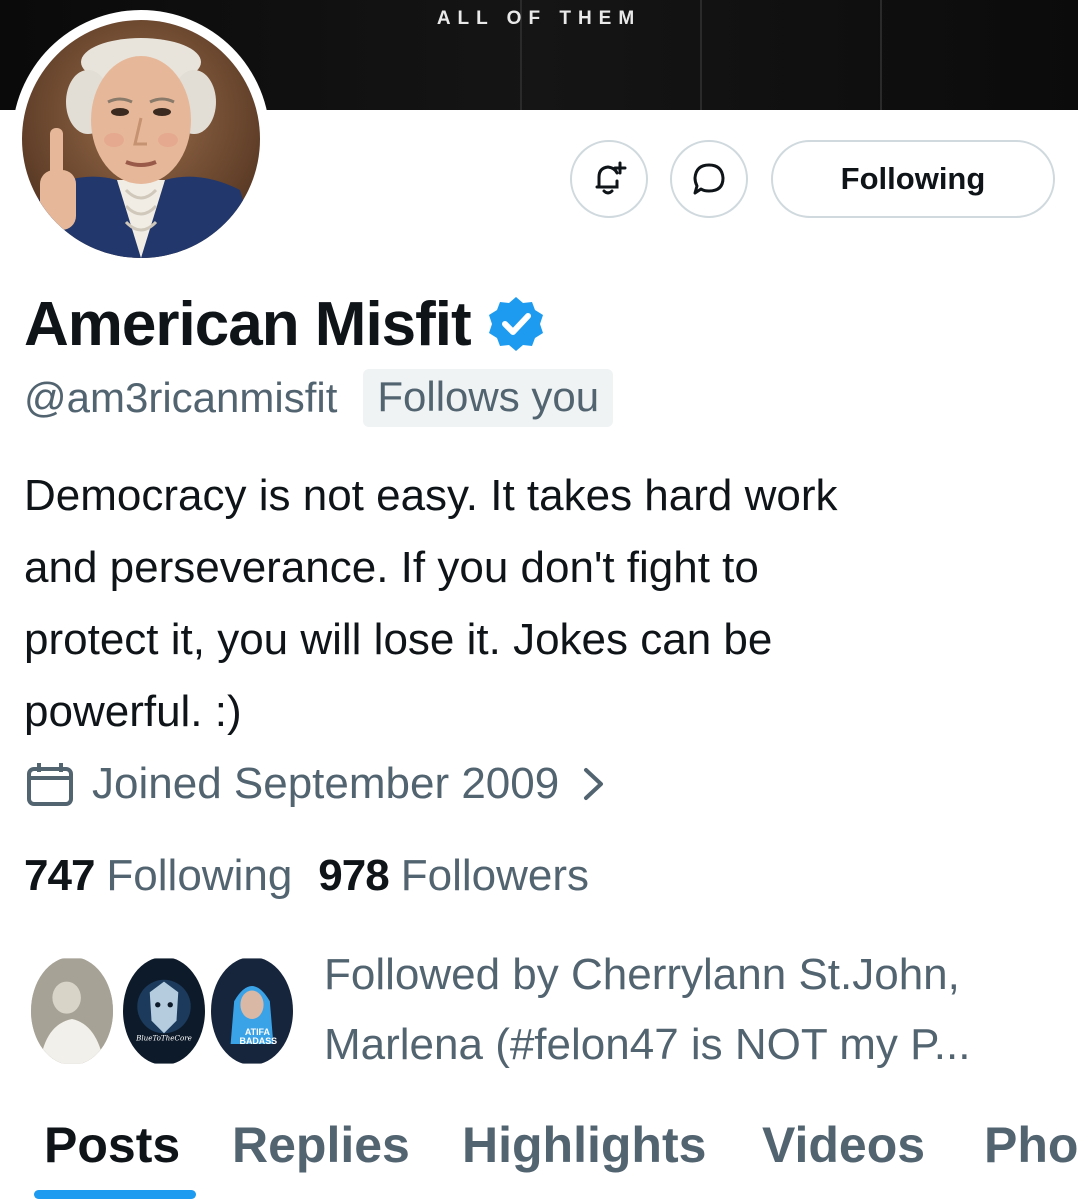 The height and width of the screenshot is (1200, 1078). I want to click on follows-you-badge: Follows you, so click(488, 398).